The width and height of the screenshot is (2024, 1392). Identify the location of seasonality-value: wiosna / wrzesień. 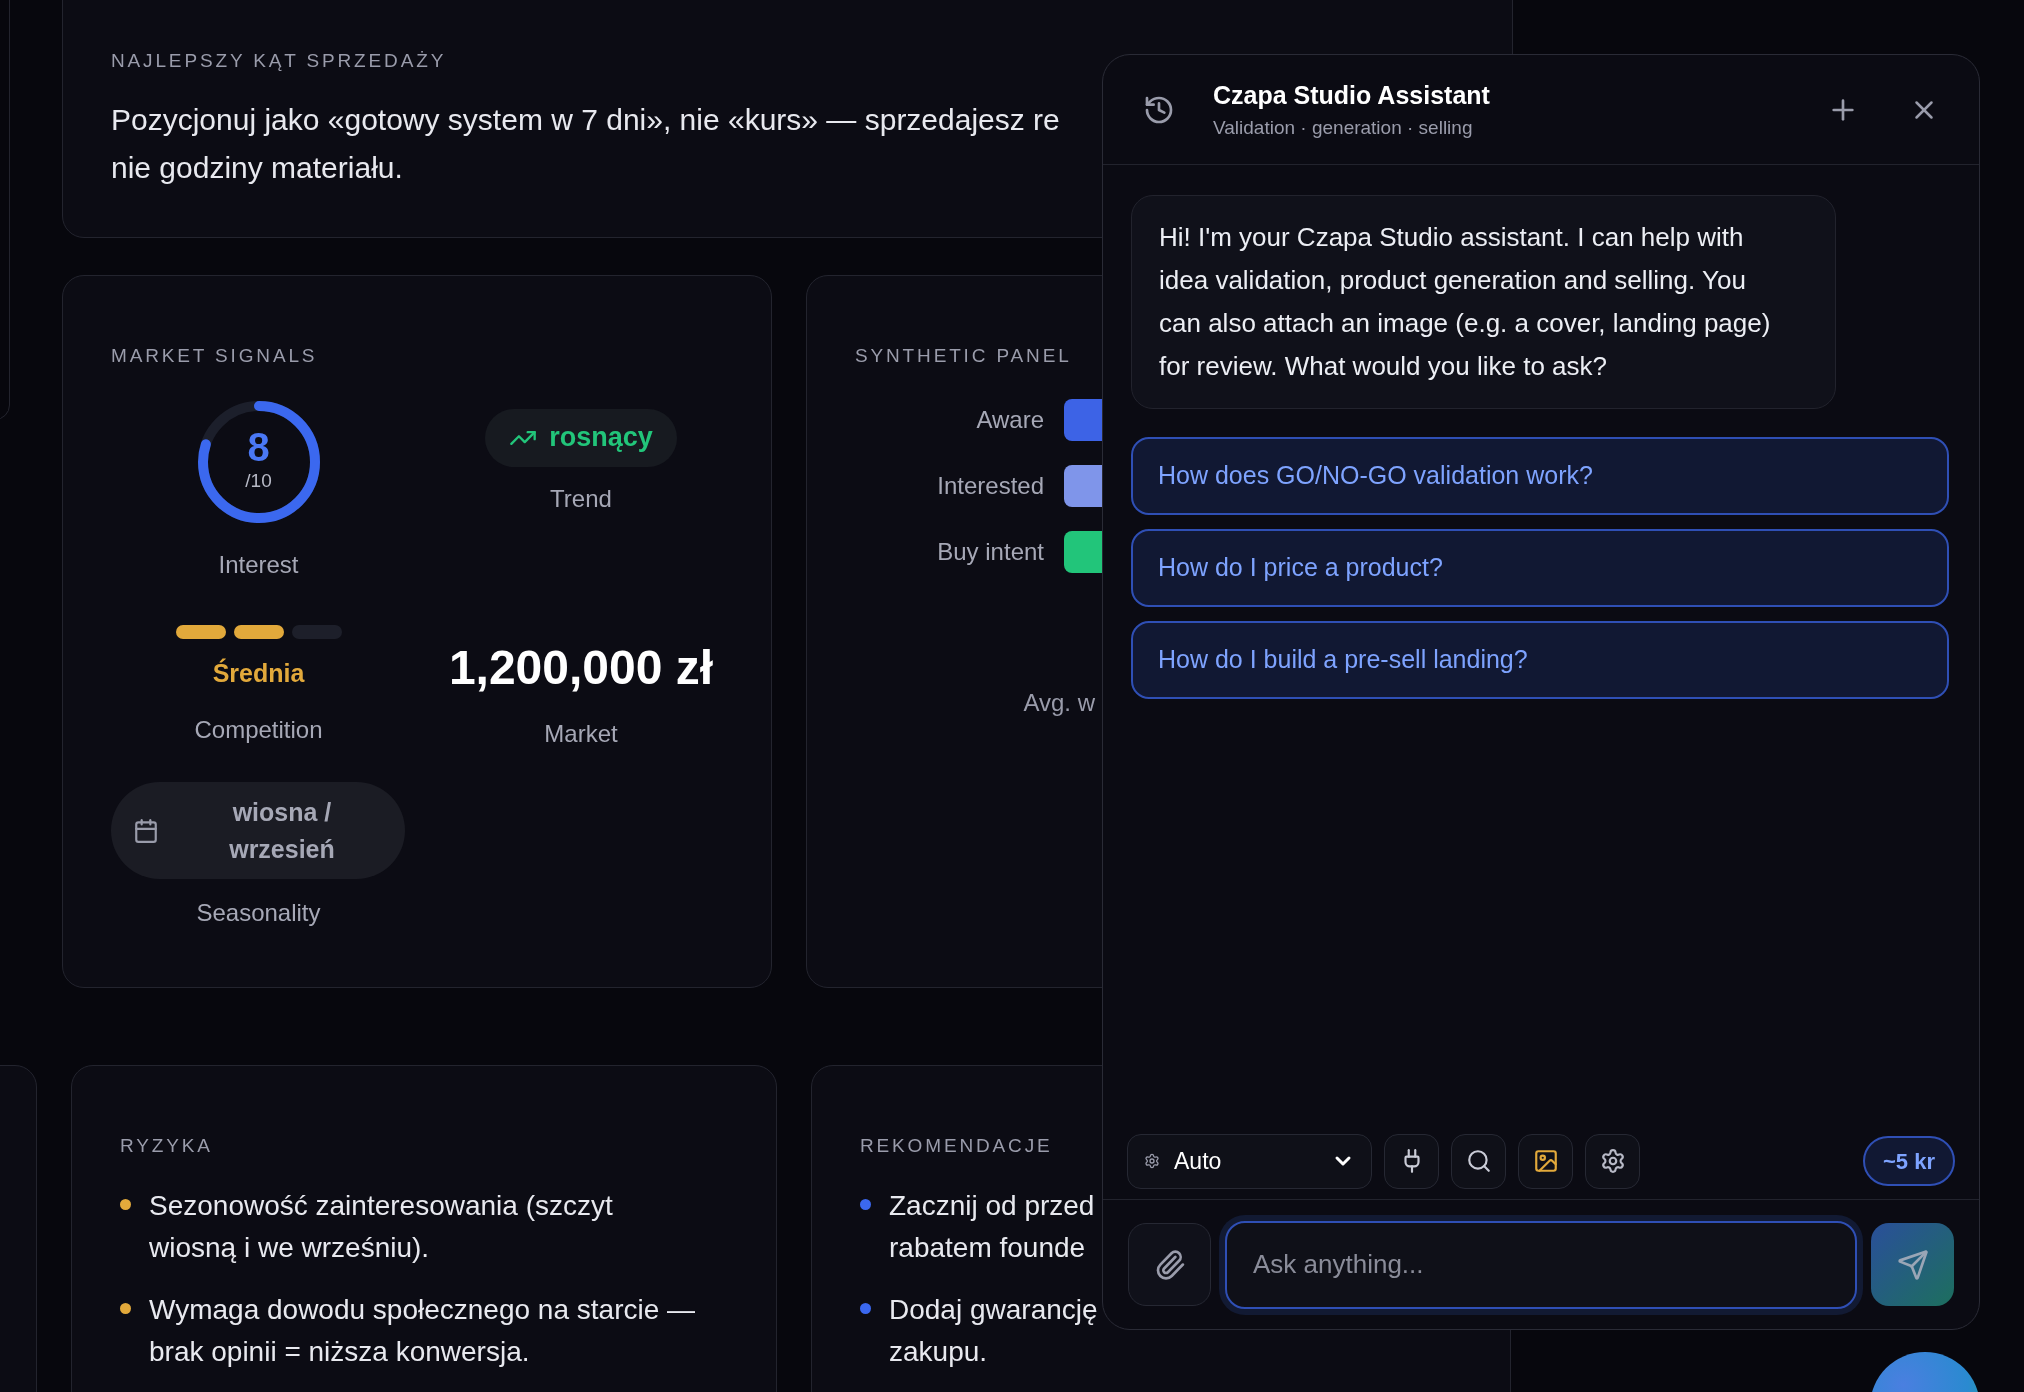
(282, 830).